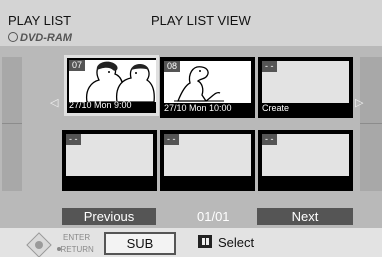 This screenshot has width=382, height=257. What do you see at coordinates (40, 20) in the screenshot?
I see `page-title: PLAY LIST` at bounding box center [40, 20].